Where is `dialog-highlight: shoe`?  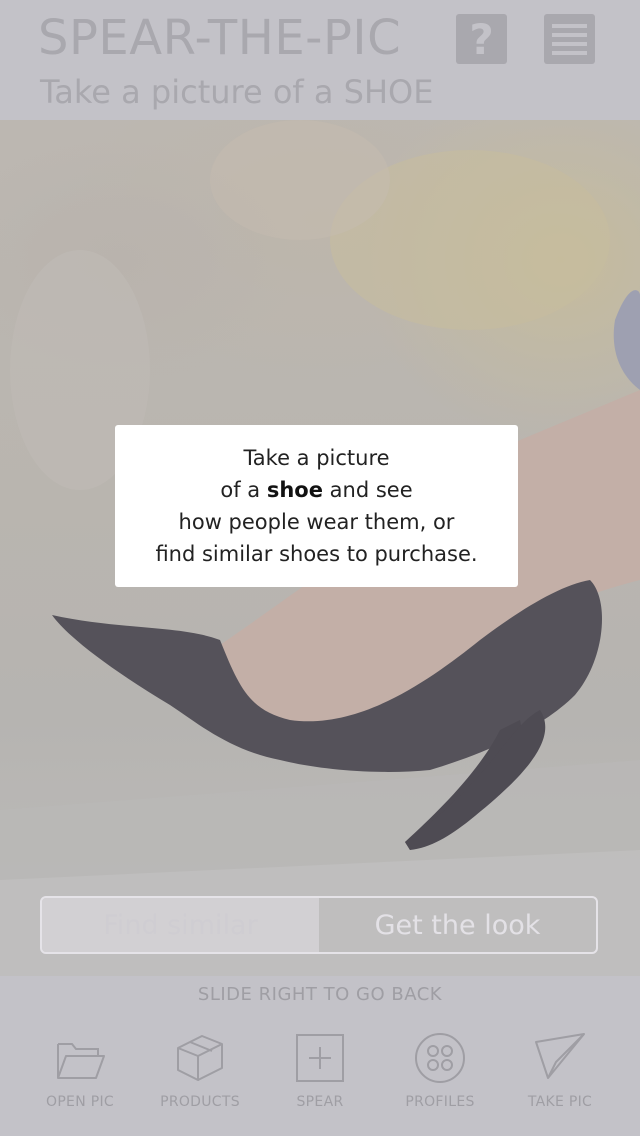
dialog-highlight: shoe is located at coordinates (294, 490).